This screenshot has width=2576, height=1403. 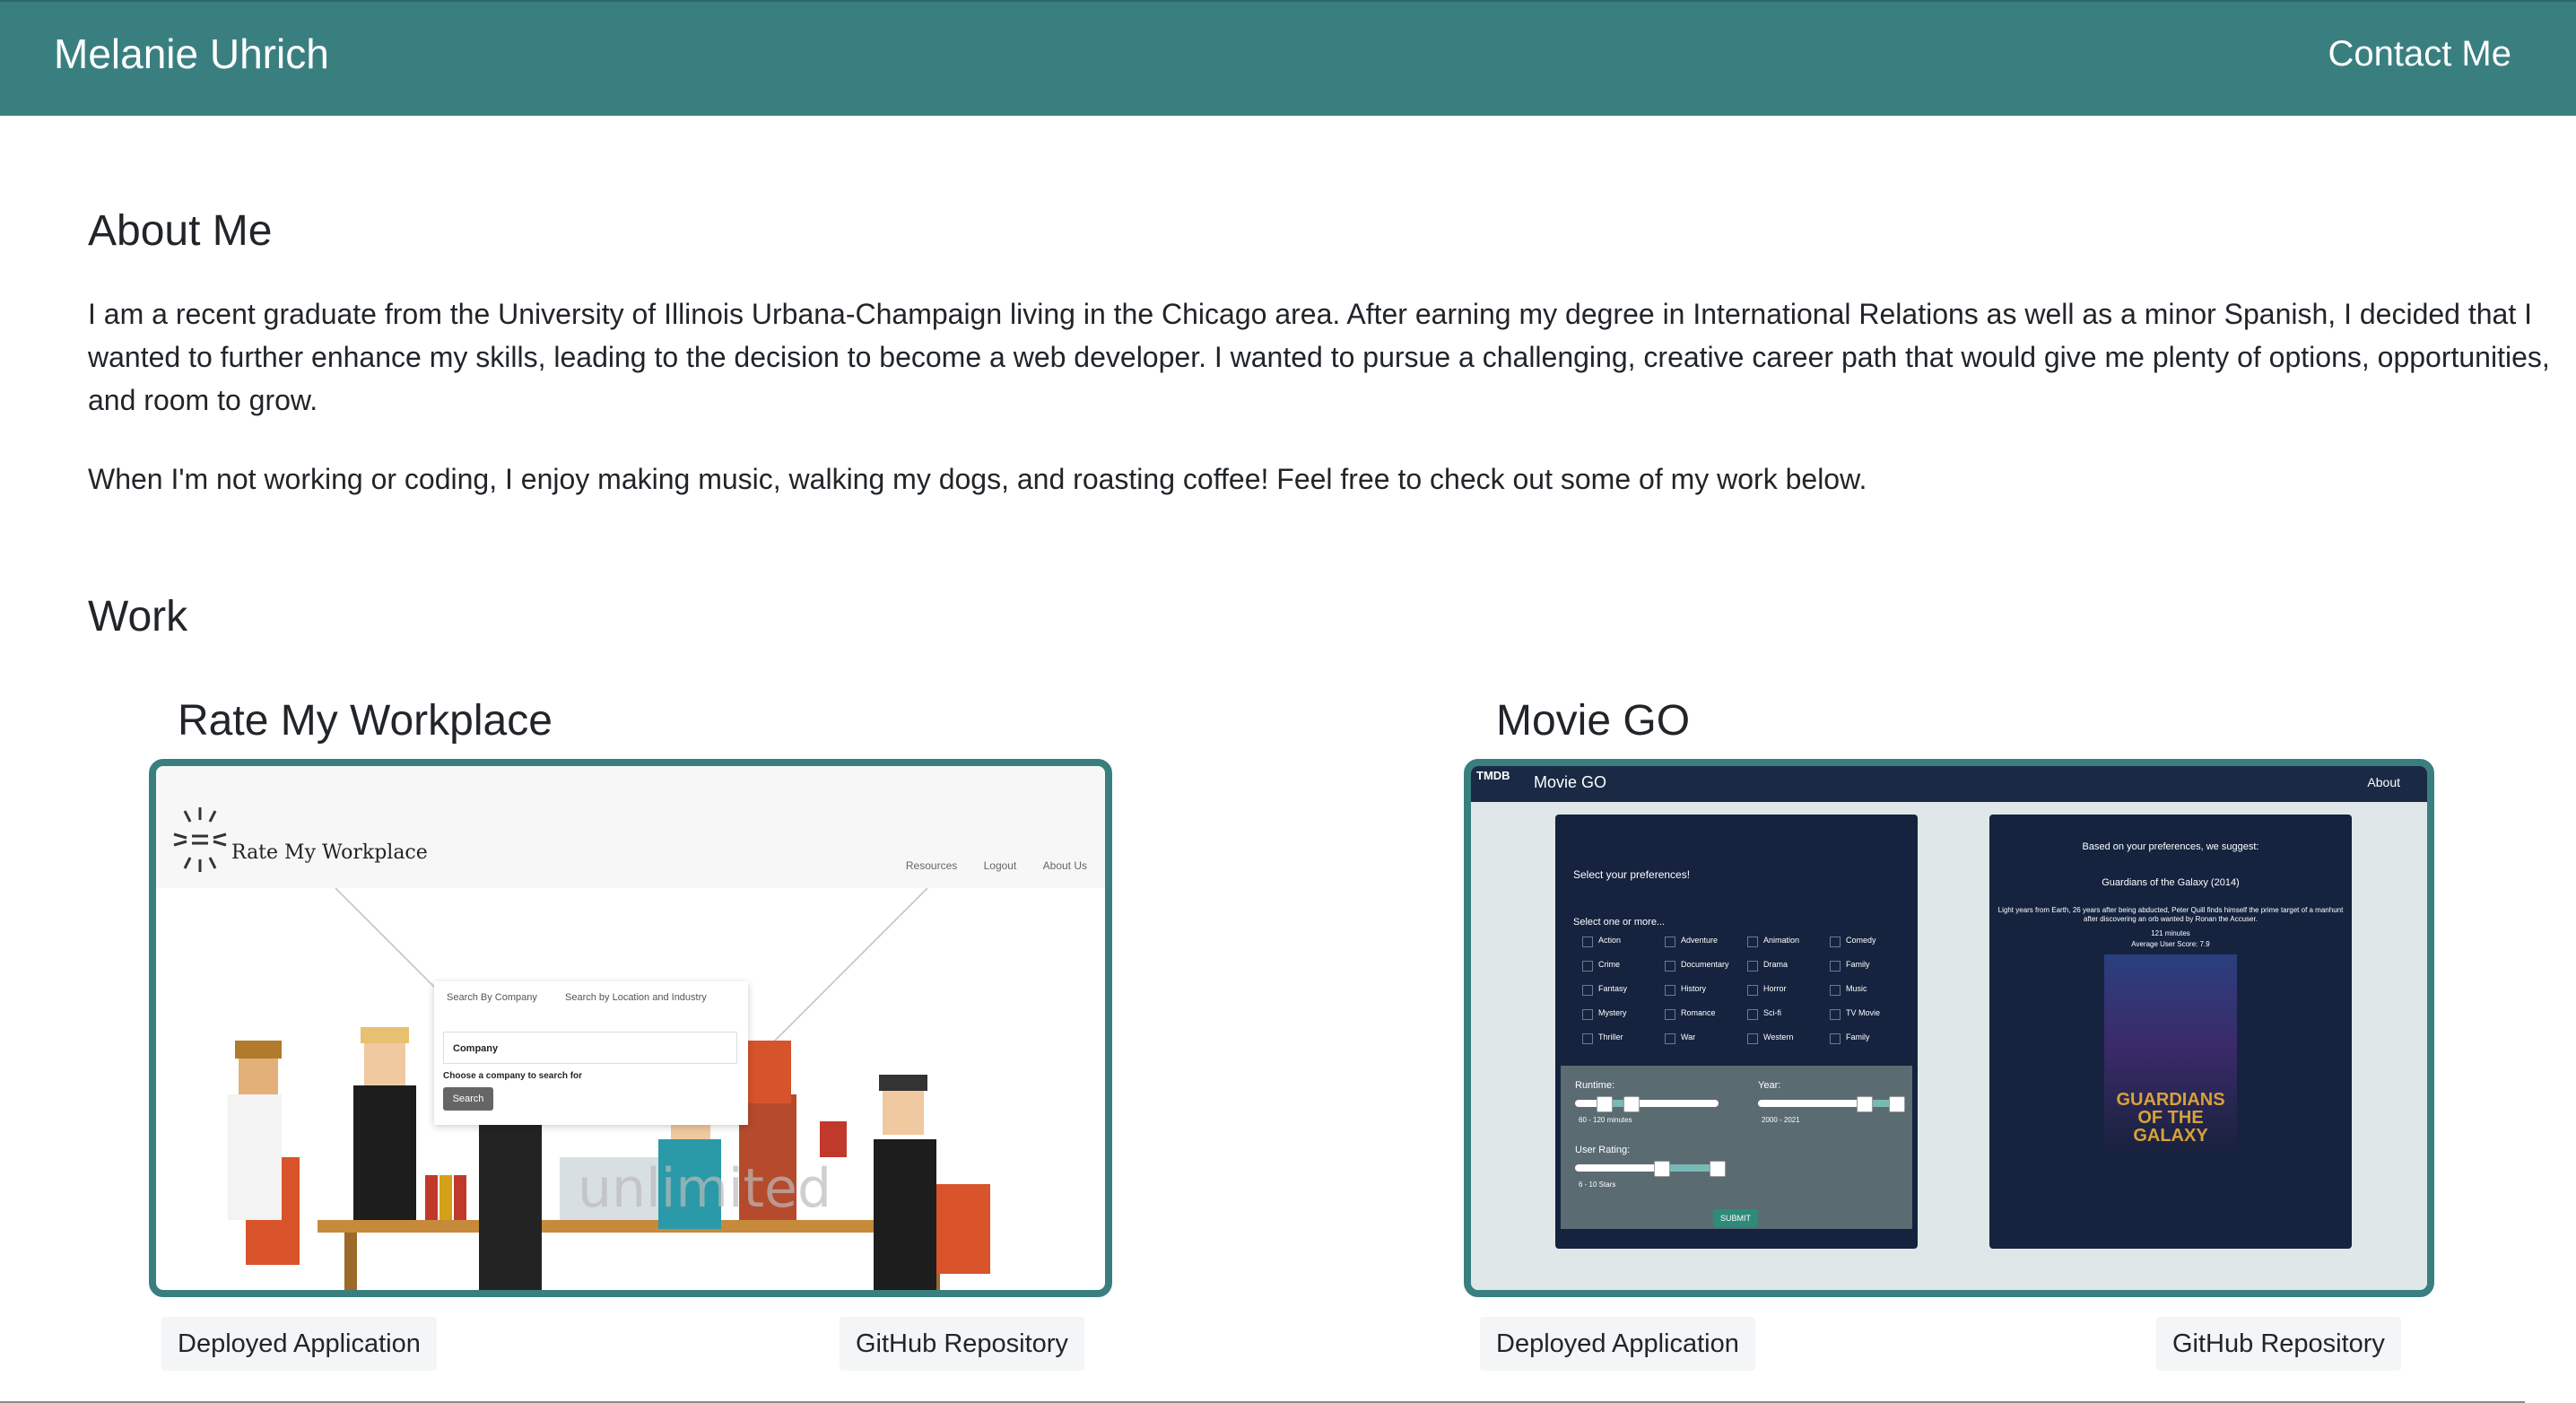 I want to click on rmw-logo-icon, so click(x=200, y=839).